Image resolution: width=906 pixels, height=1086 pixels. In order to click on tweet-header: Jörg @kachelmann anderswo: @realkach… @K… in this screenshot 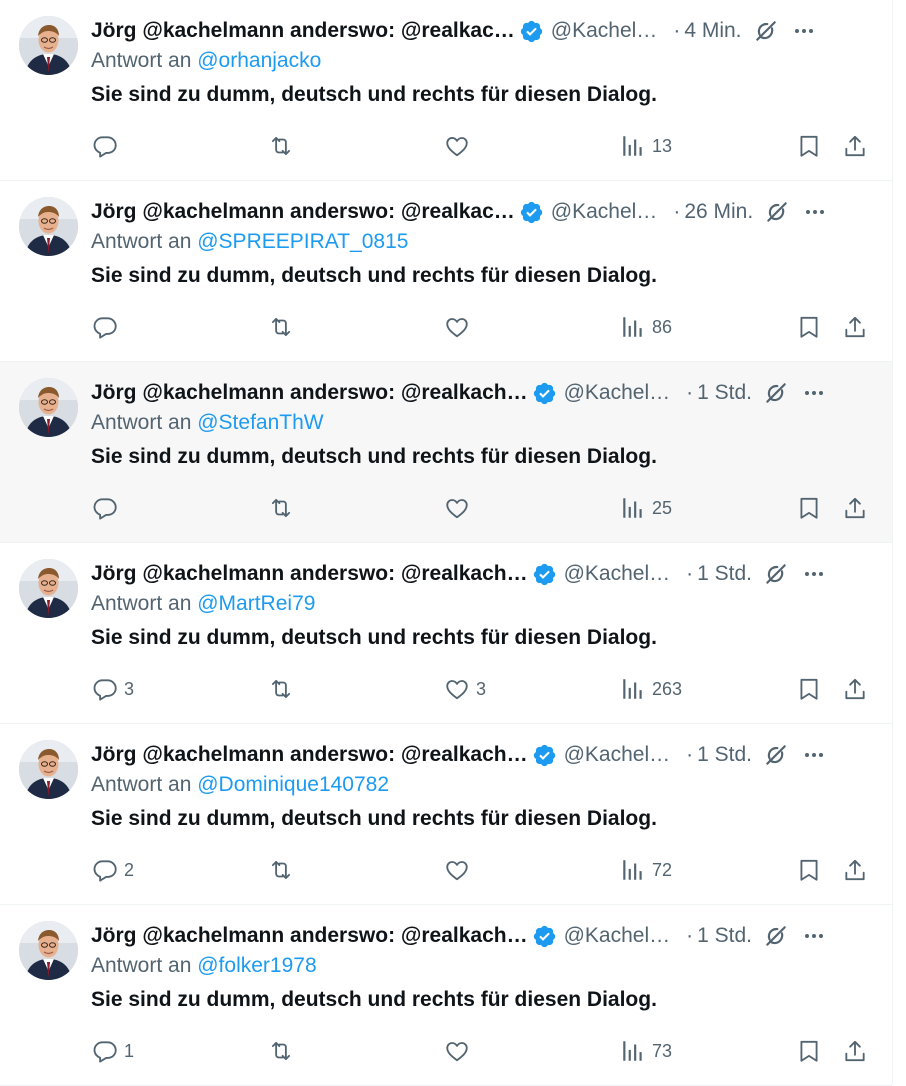, I will do `click(486, 936)`.